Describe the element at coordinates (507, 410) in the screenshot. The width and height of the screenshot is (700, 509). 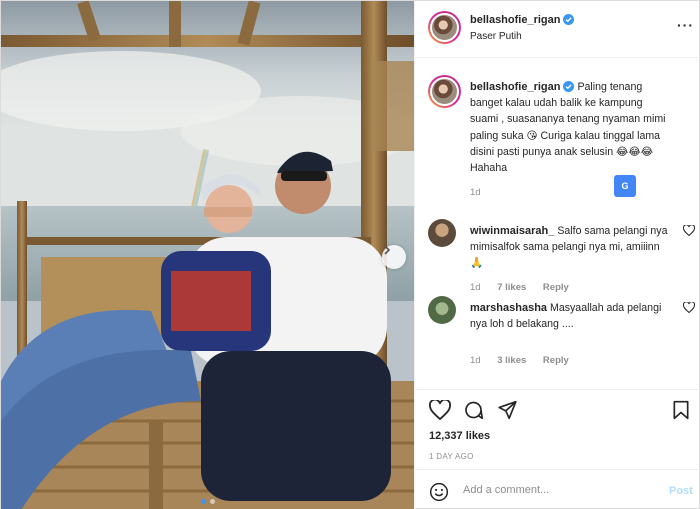
I see `share-icon` at that location.